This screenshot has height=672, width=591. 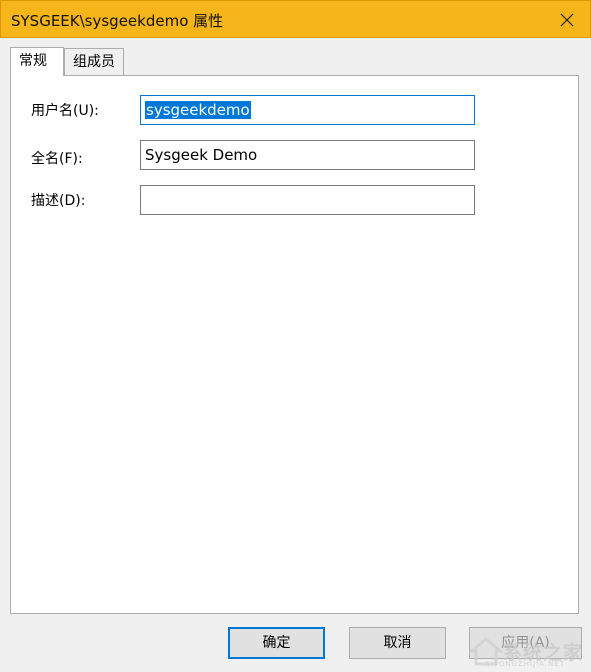 What do you see at coordinates (524, 664) in the screenshot?
I see `watermark-sub: XITONGZHIJIA.NET` at bounding box center [524, 664].